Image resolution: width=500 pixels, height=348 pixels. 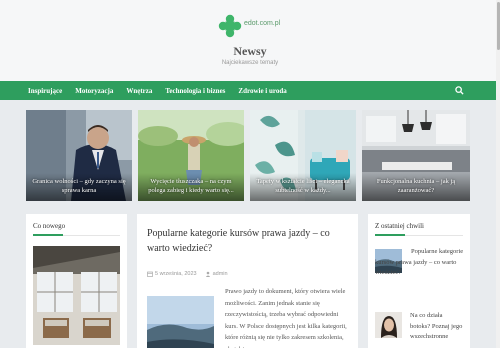 I want to click on logo-text: edot.com.pl, so click(x=262, y=23).